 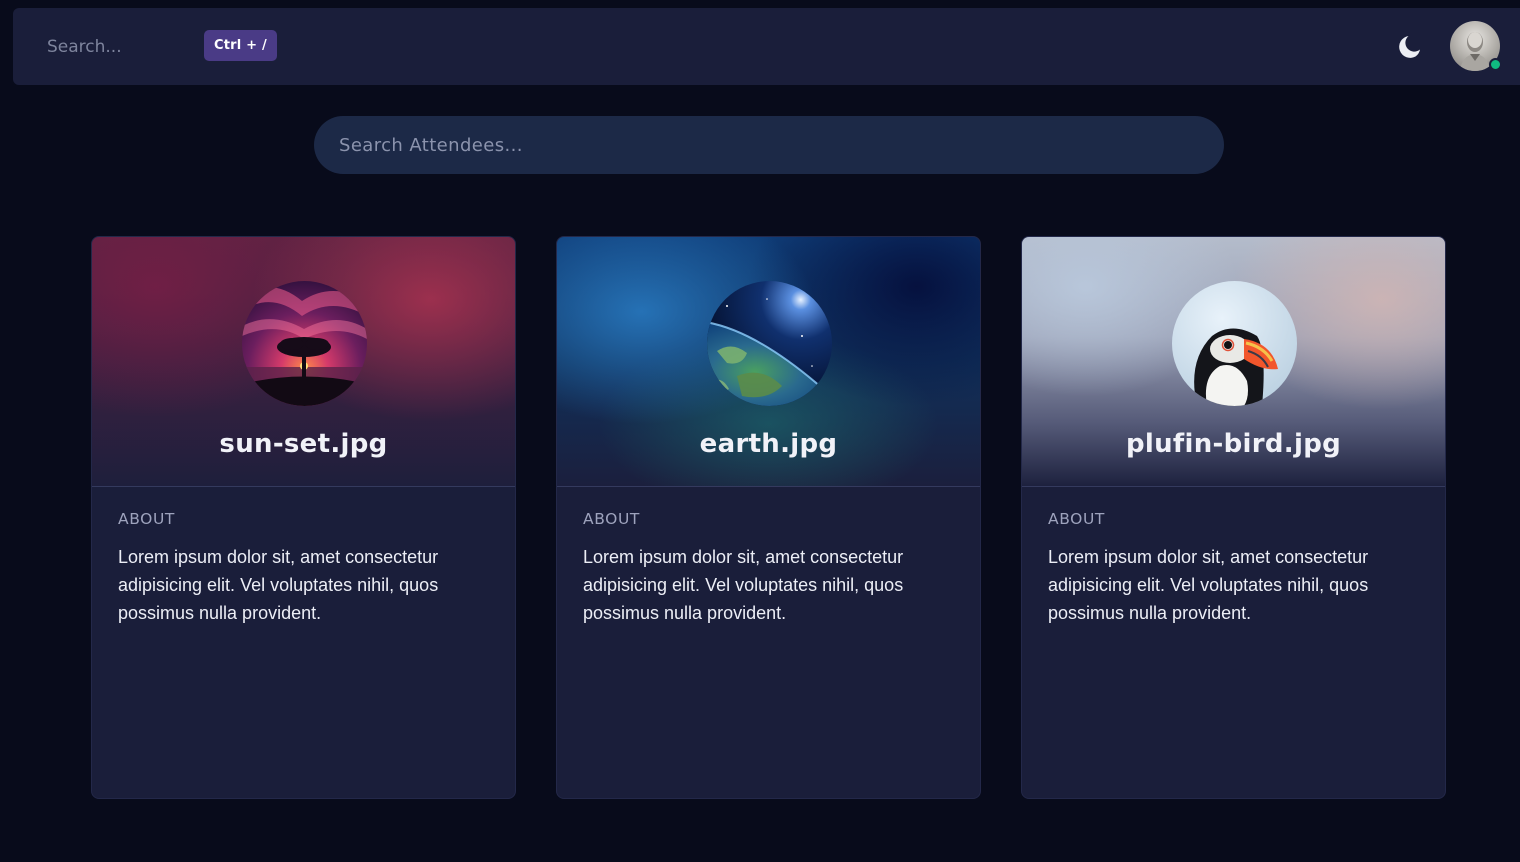 What do you see at coordinates (769, 145) in the screenshot?
I see `attendee-search-input` at bounding box center [769, 145].